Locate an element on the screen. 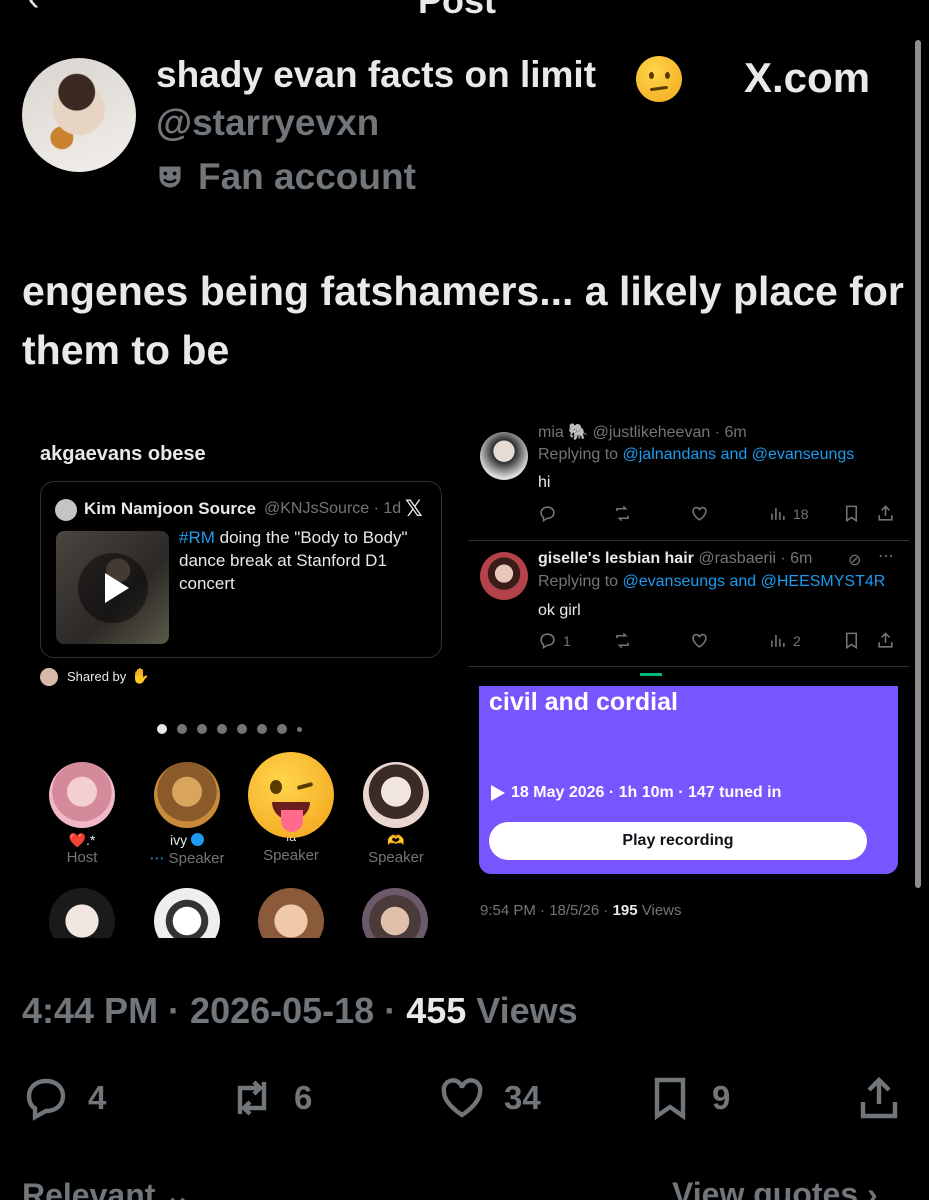 This screenshot has height=1200, width=929. speaker-name: ❤️.* is located at coordinates (82, 840).